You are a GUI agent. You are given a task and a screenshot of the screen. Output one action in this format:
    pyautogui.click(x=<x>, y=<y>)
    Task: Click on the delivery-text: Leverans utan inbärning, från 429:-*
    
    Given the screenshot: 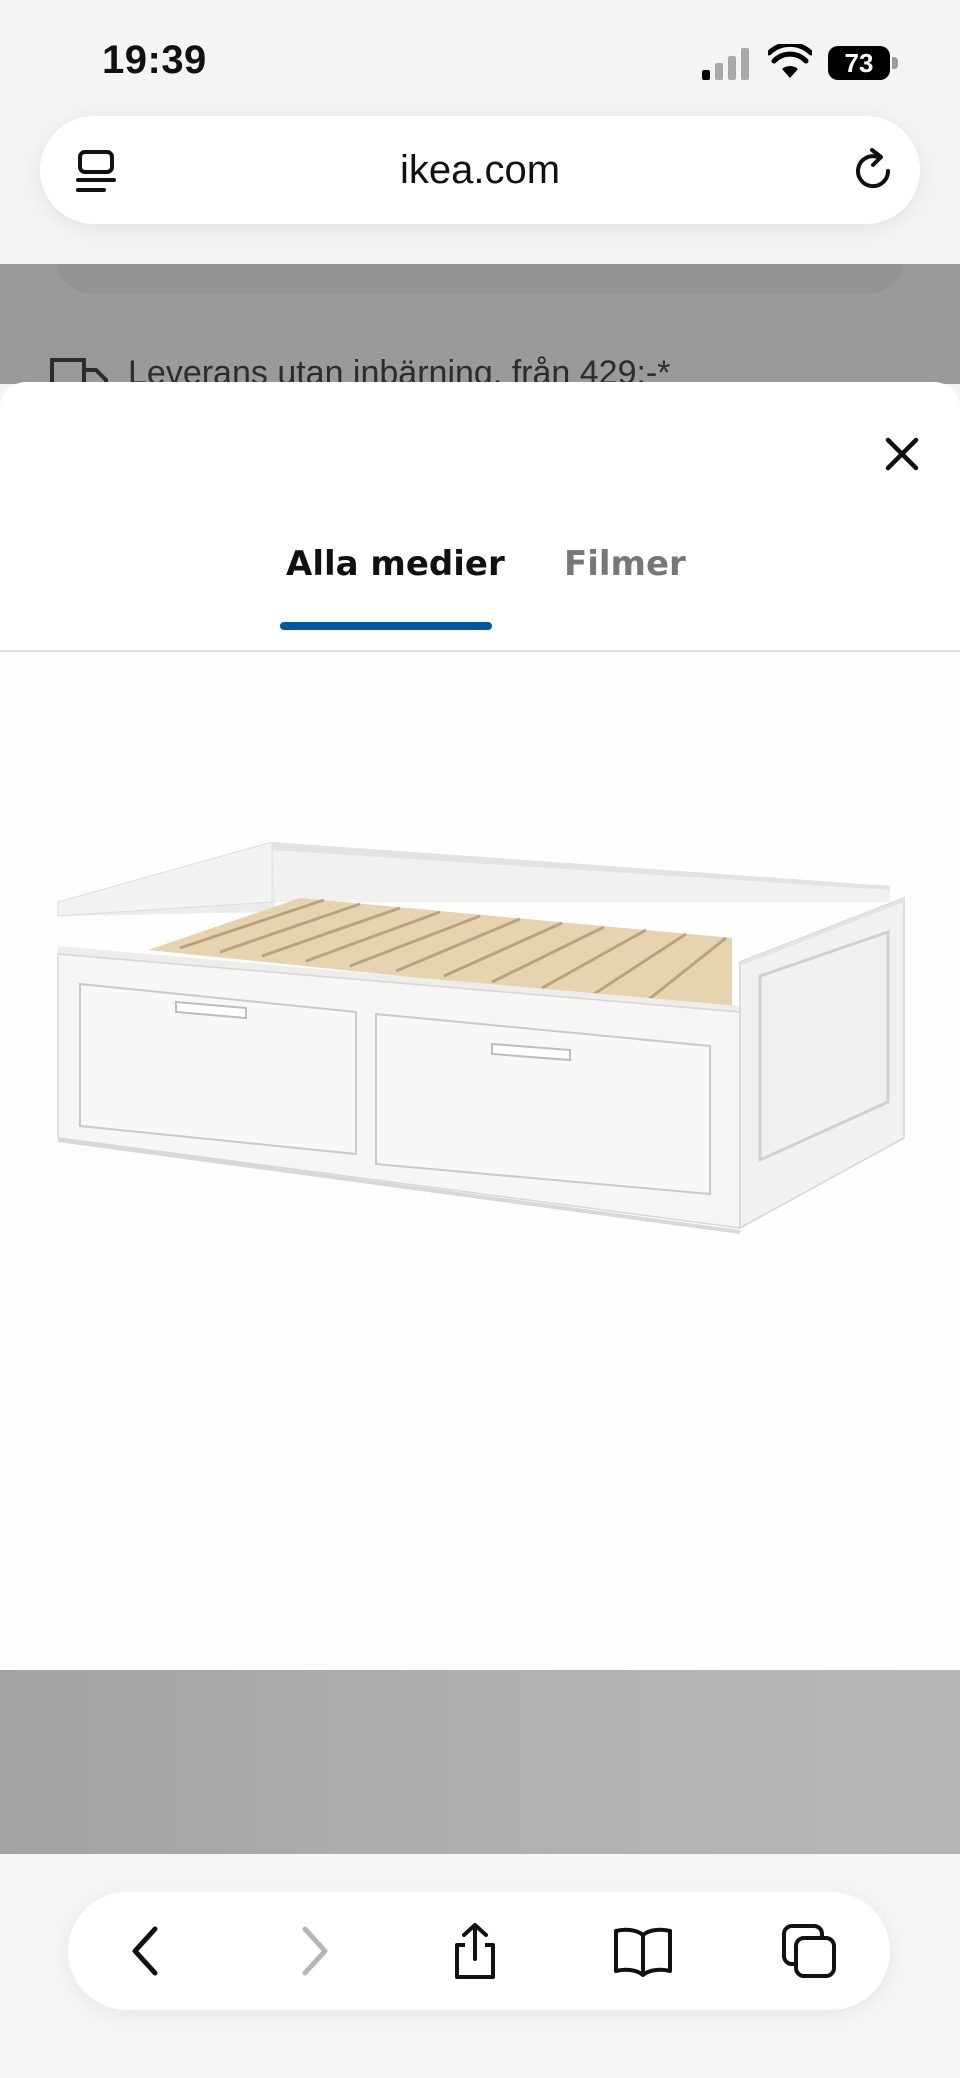 What is the action you would take?
    pyautogui.click(x=399, y=369)
    